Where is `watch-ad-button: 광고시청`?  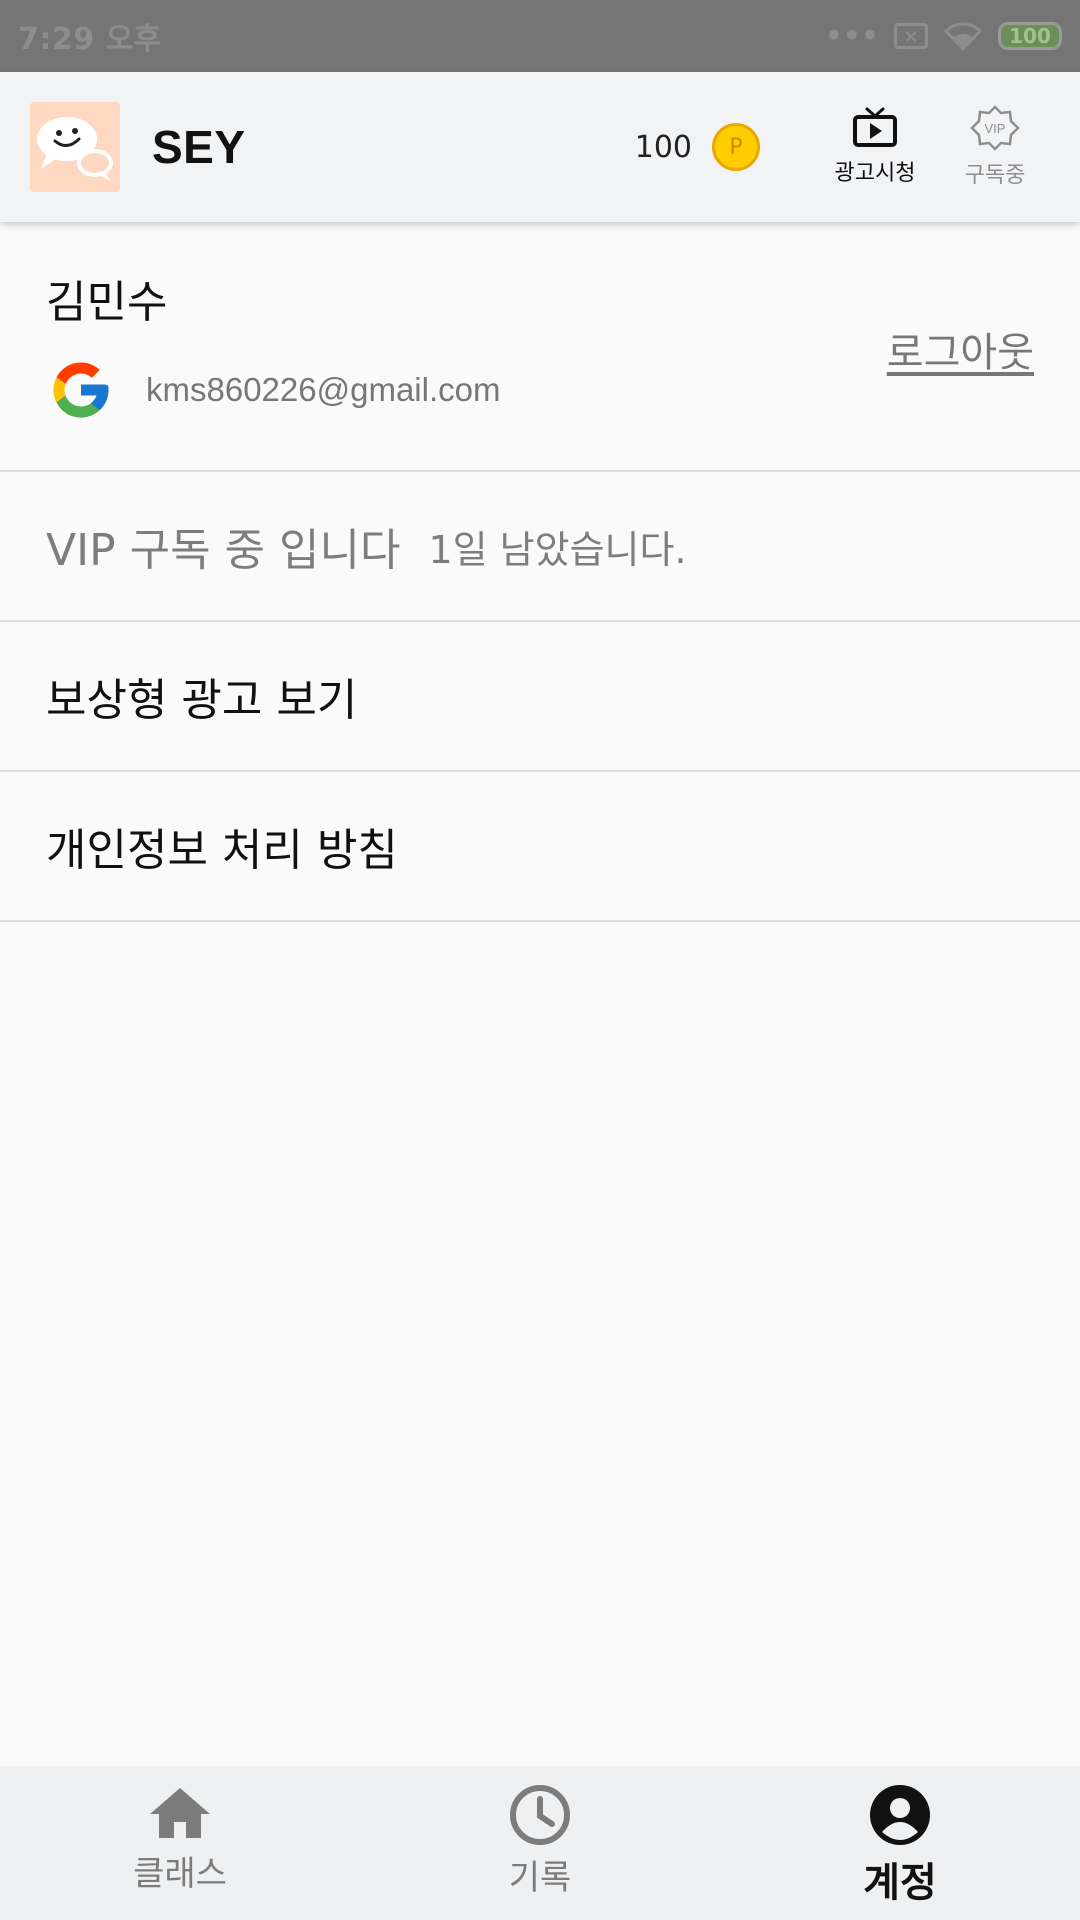
watch-ad-button: 광고시청 is located at coordinates (875, 147).